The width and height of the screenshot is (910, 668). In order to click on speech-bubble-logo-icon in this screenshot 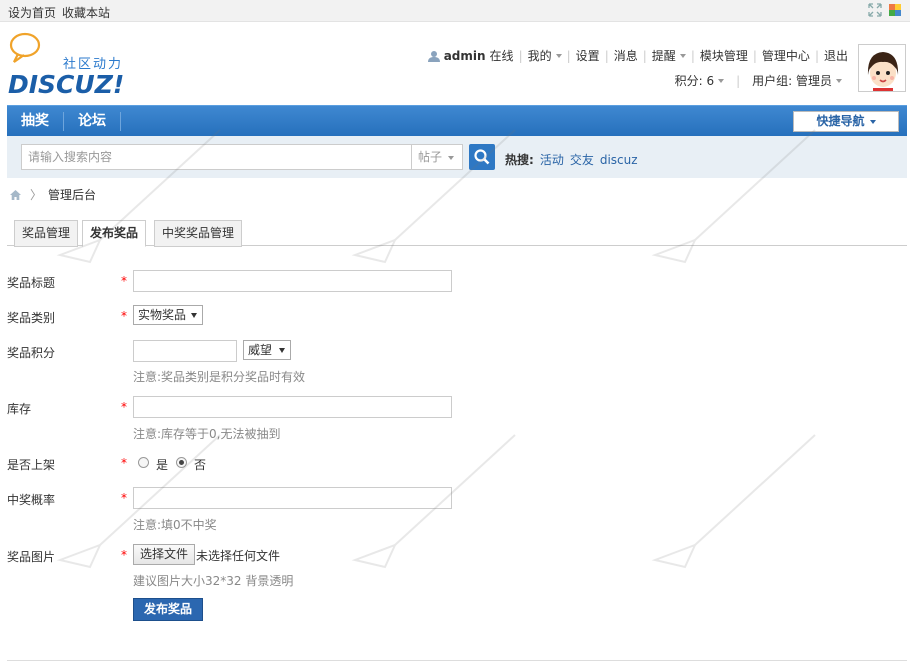, I will do `click(25, 47)`.